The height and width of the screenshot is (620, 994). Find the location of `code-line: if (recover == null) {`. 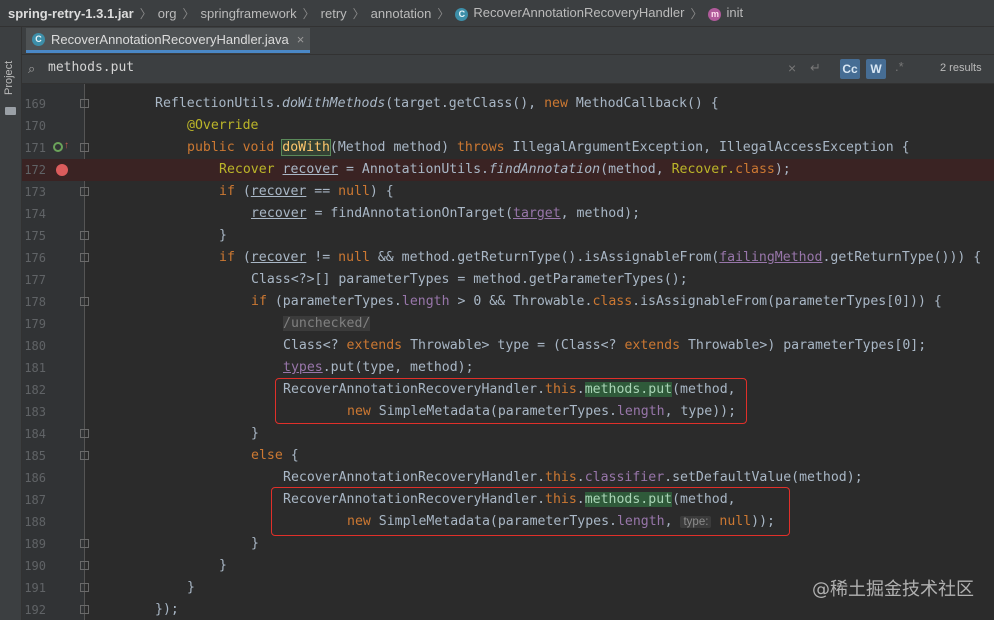

code-line: if (recover == null) { is located at coordinates (306, 192).